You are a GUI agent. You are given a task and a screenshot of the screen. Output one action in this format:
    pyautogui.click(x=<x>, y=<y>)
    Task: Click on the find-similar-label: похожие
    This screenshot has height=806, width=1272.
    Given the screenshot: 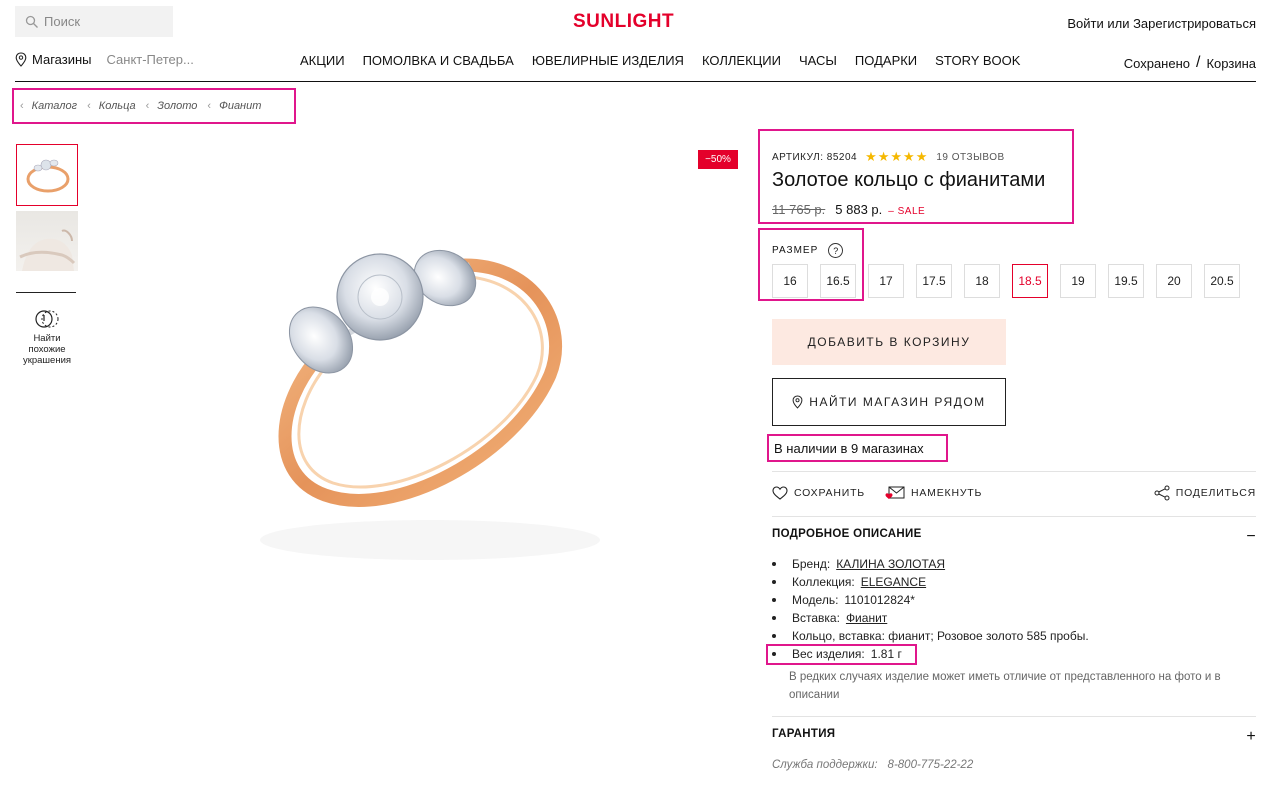 What is the action you would take?
    pyautogui.click(x=47, y=349)
    